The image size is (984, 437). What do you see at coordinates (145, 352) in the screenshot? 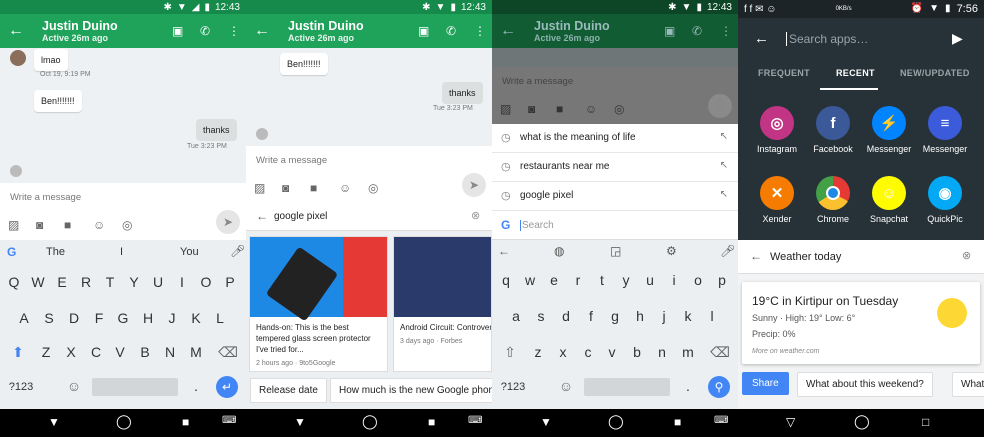
I see `key: B` at bounding box center [145, 352].